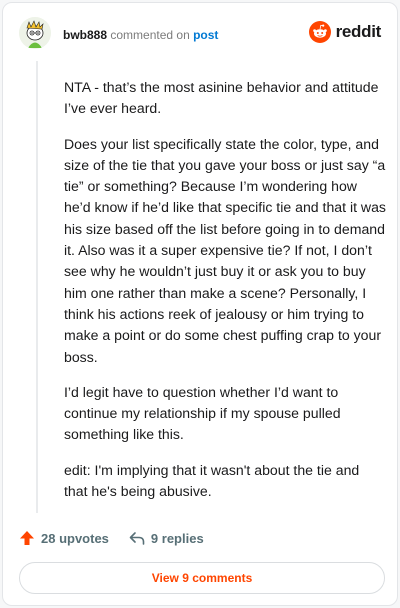 The width and height of the screenshot is (400, 608). Describe the element at coordinates (111, 538) in the screenshot. I see `comment-footer: 28 upvotes 9 replies` at that location.